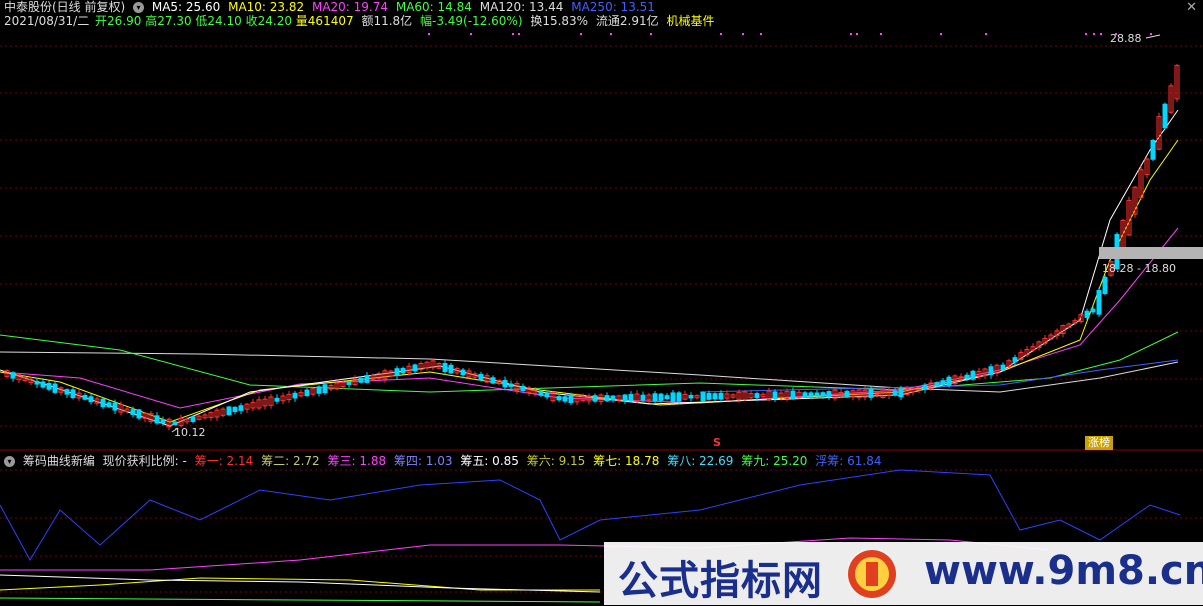 The width and height of the screenshot is (1203, 606). I want to click on price-range-box, so click(1151, 253).